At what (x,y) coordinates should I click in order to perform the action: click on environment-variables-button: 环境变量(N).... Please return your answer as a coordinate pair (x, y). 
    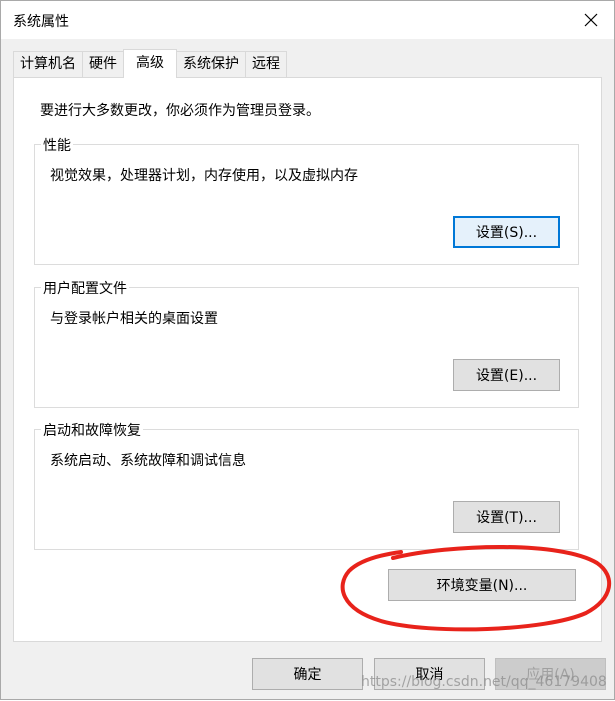
    Looking at the image, I should click on (482, 585).